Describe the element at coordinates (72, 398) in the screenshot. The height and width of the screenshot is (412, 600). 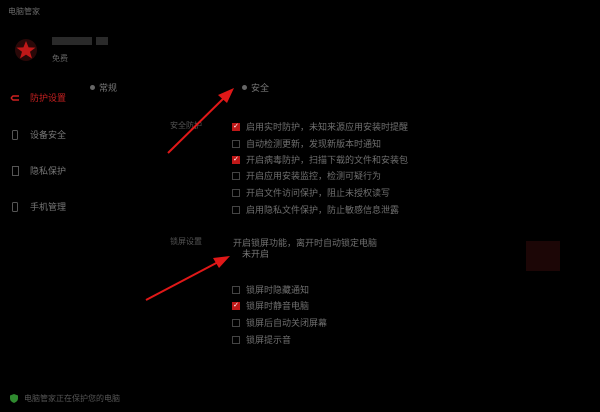
I see `footer-text: 电脑管家正在保护您的电脑` at that location.